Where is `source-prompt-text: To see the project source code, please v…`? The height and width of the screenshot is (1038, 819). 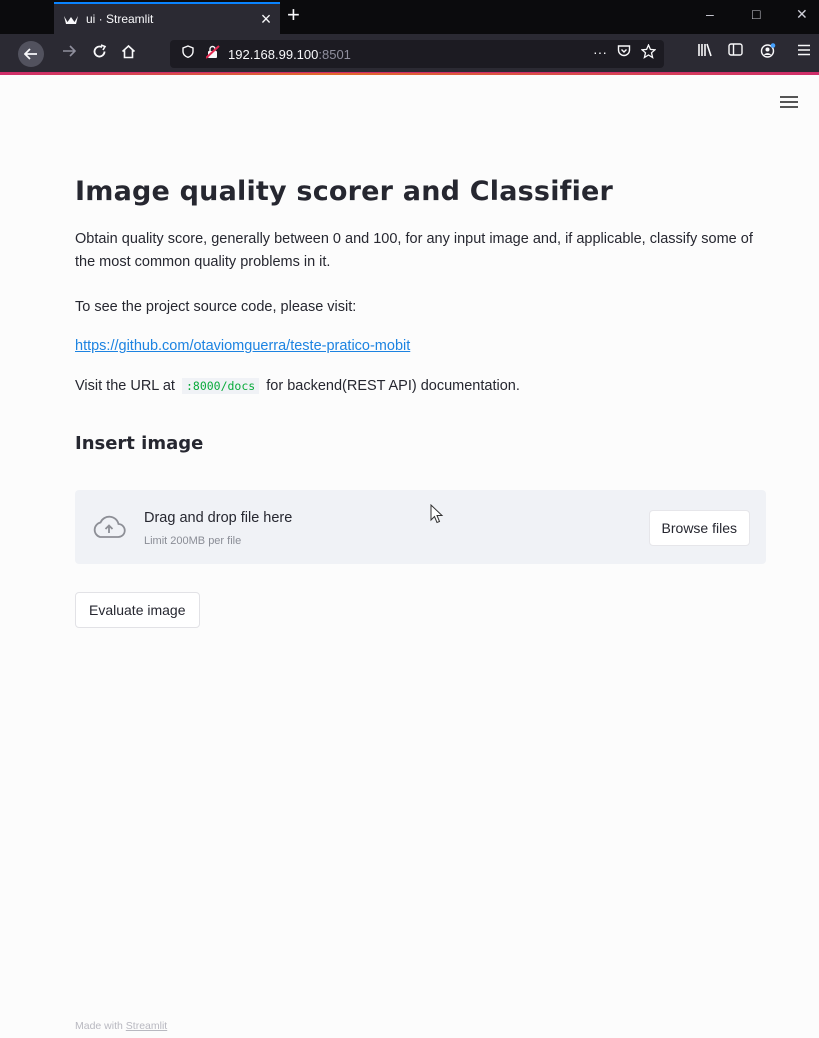
source-prompt-text: To see the project source code, please v… is located at coordinates (216, 307).